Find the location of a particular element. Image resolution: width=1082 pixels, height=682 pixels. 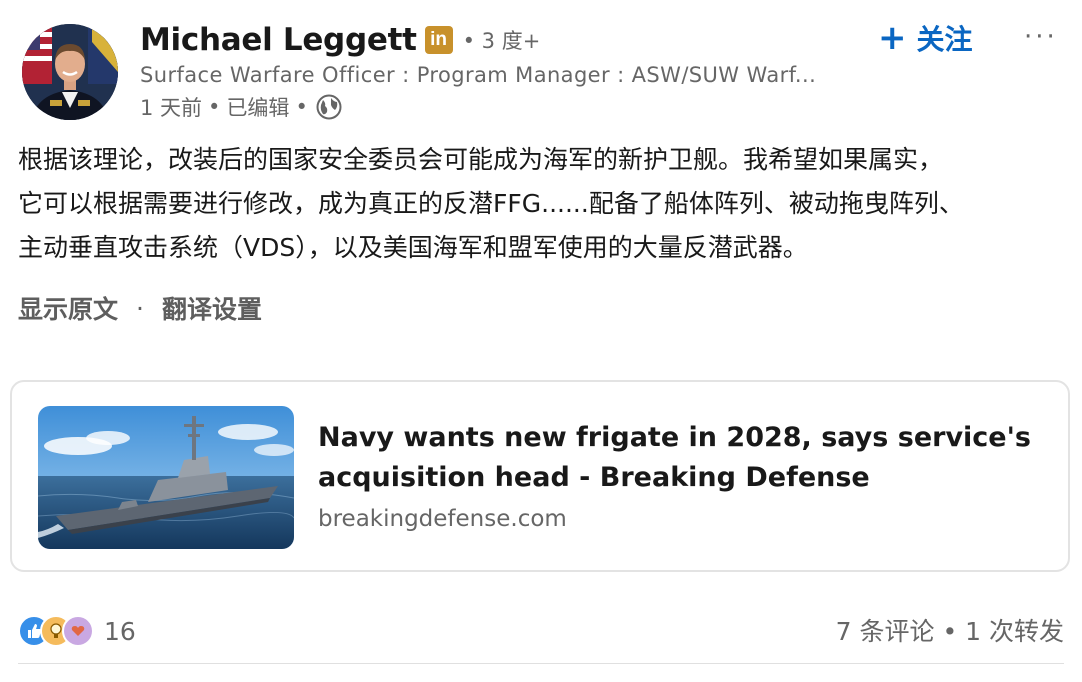

post-time: 1 天前 is located at coordinates (171, 108).